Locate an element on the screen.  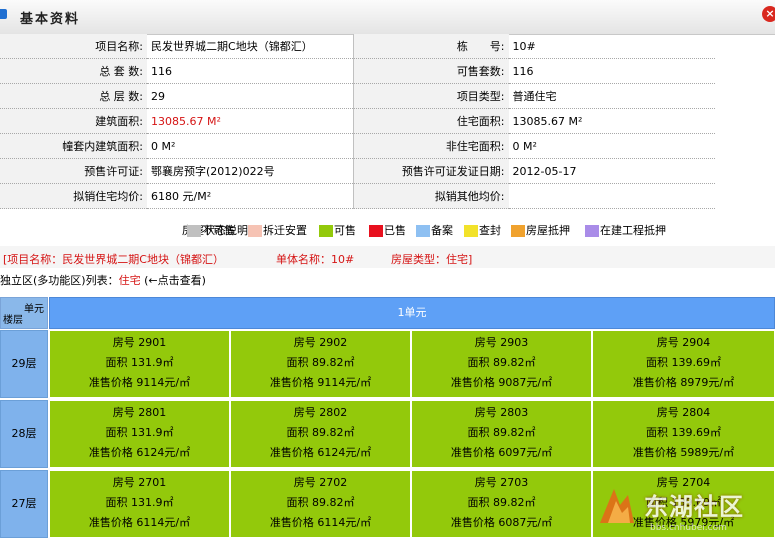
room-no: 房号 2901 is located at coordinates (139, 342).